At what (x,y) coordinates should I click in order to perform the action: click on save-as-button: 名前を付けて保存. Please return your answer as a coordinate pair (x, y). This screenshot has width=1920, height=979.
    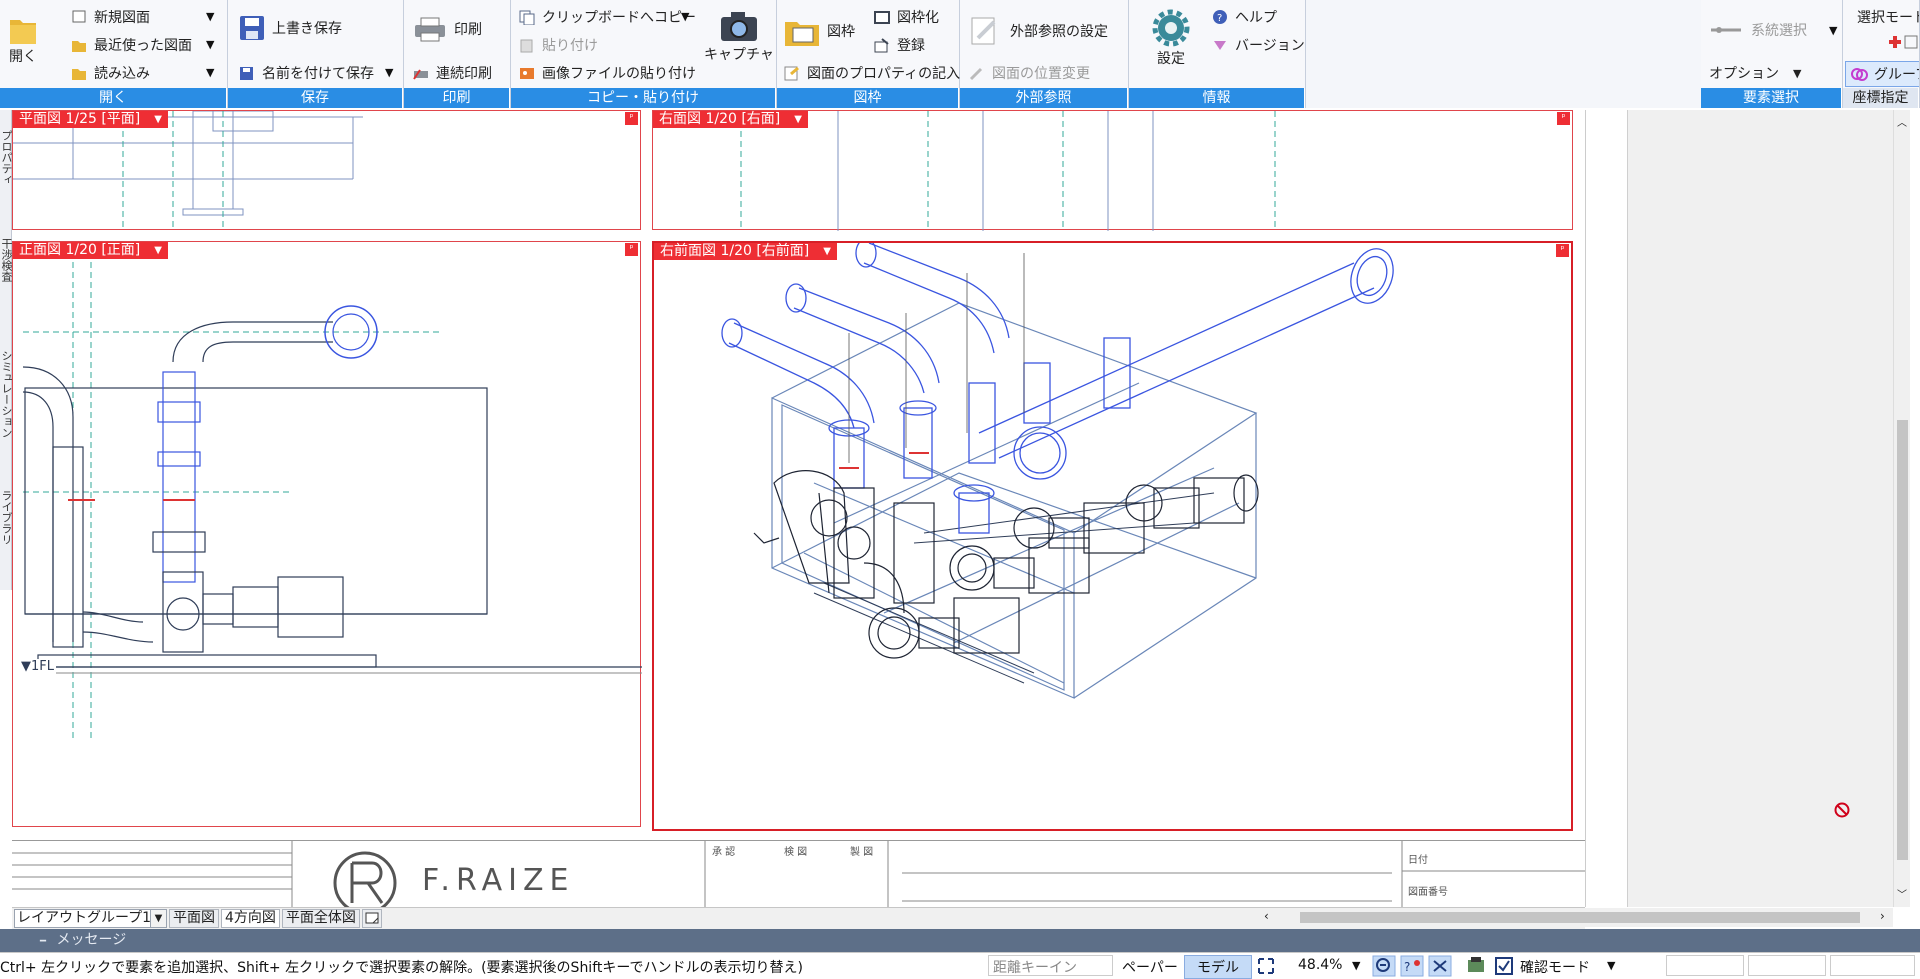
    Looking at the image, I should click on (306, 73).